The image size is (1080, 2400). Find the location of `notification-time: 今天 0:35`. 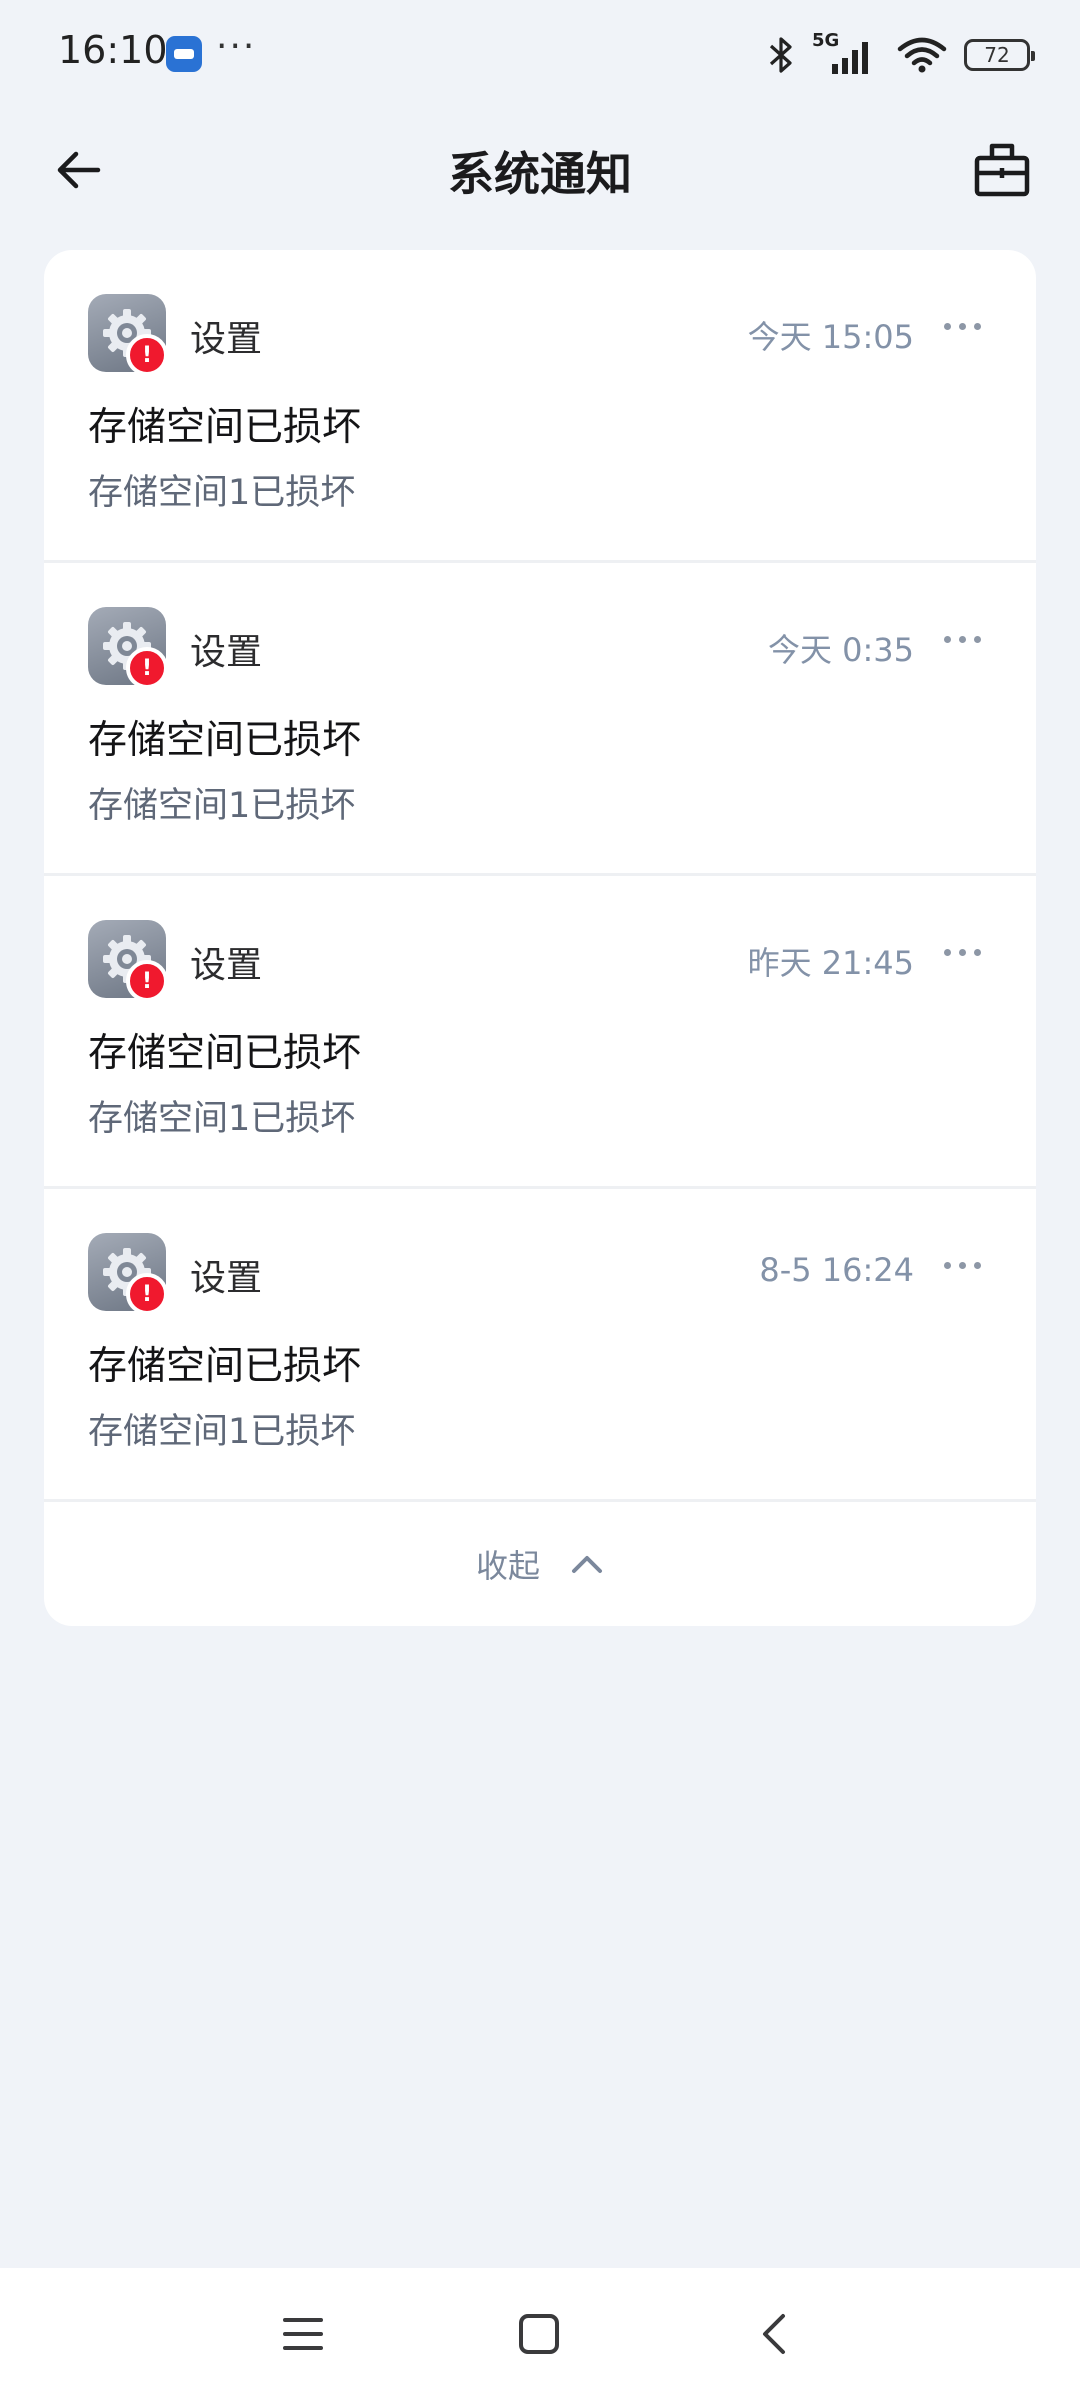

notification-time: 今天 0:35 is located at coordinates (840, 650).